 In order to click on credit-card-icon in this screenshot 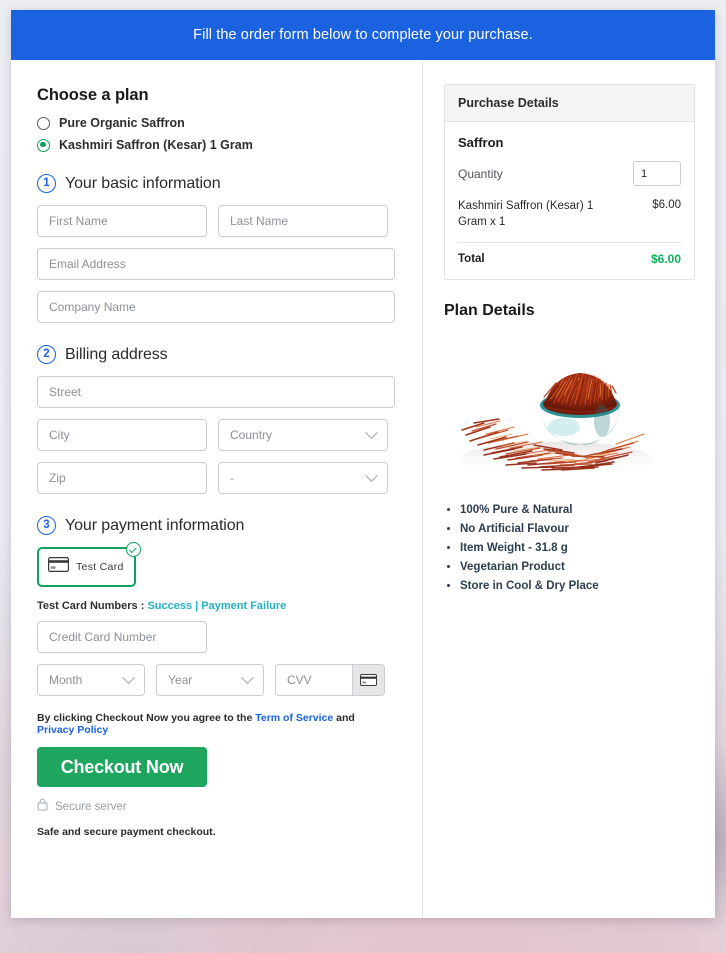, I will do `click(58, 567)`.